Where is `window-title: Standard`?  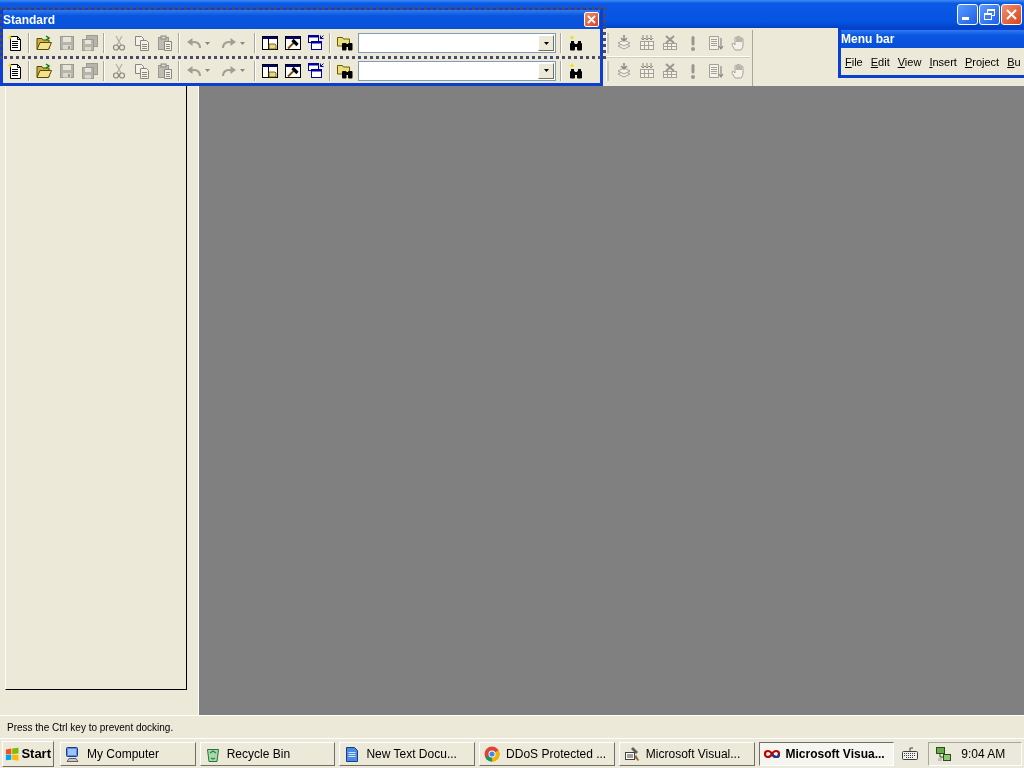 window-title: Standard is located at coordinates (29, 19).